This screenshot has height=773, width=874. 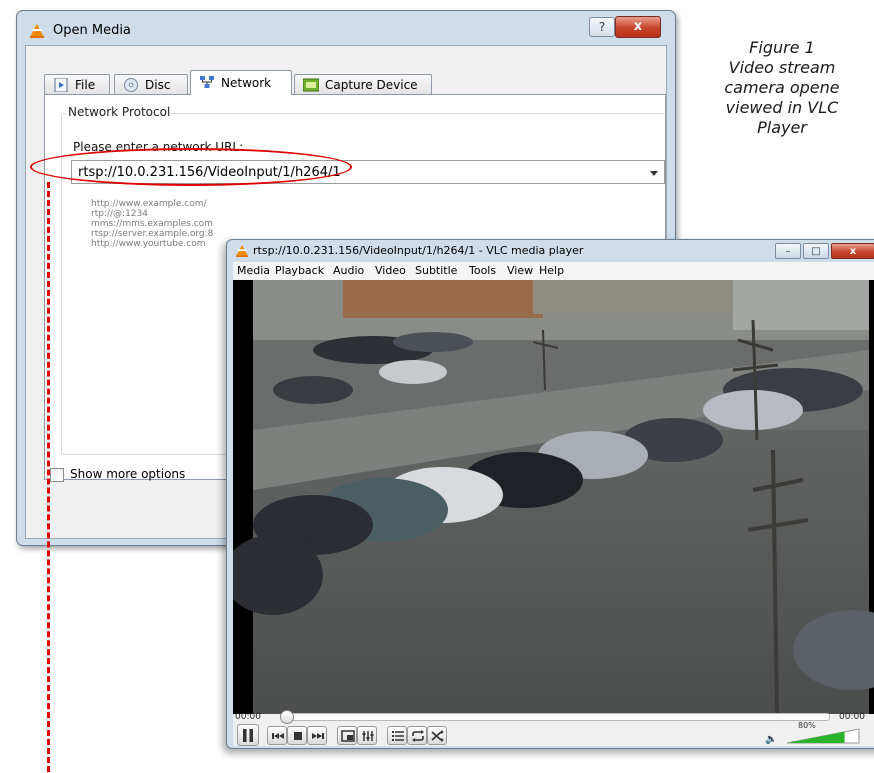 I want to click on seek-slider, so click(x=555, y=717).